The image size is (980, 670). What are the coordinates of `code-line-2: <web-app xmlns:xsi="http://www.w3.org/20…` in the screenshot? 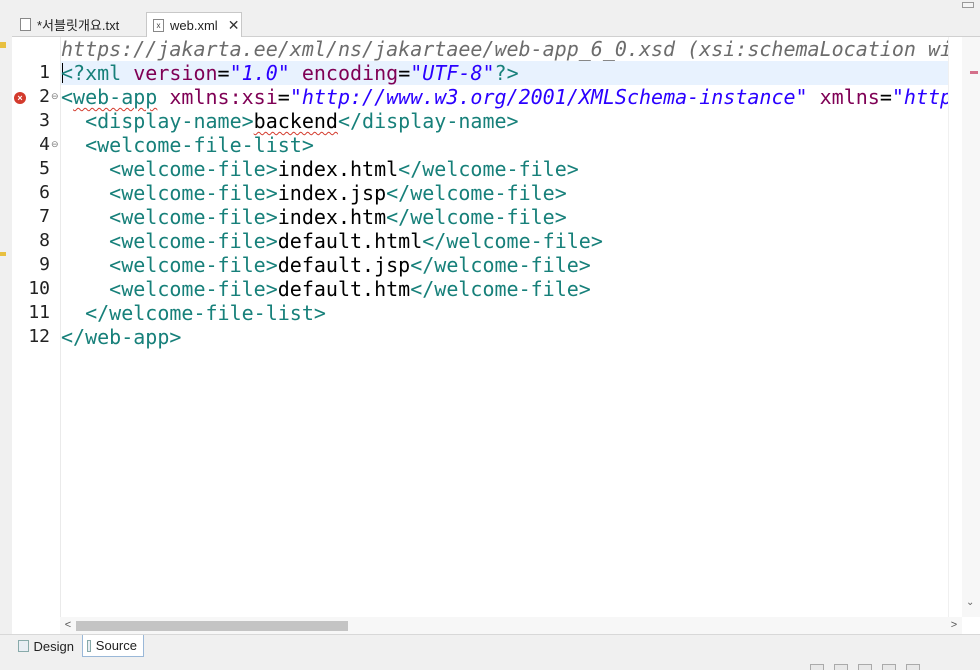 It's located at (504, 97).